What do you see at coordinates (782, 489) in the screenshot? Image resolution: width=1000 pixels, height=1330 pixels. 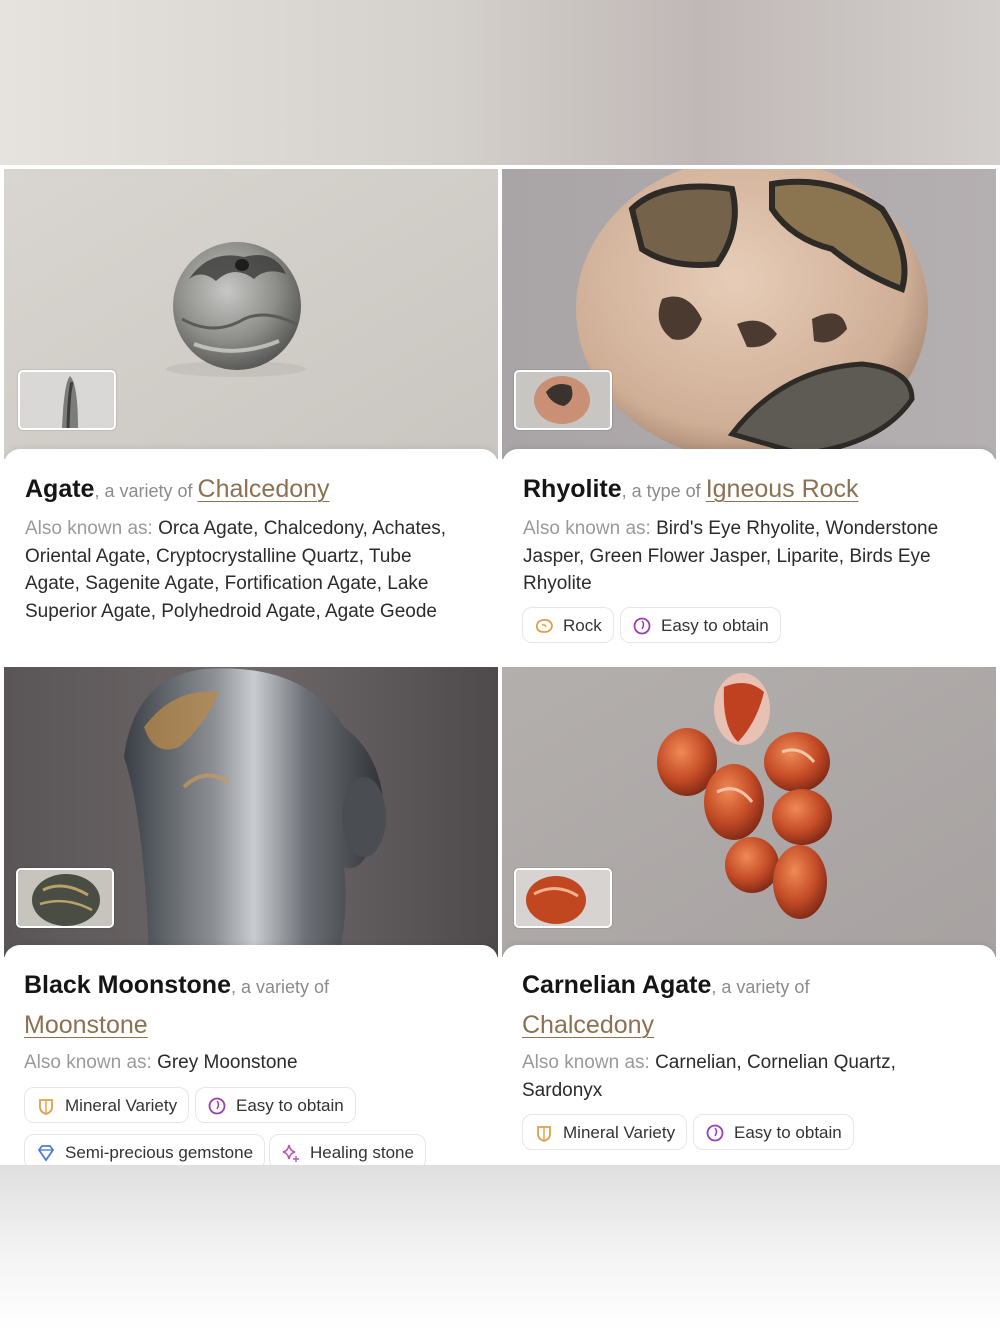 I see `parent-link: Igneous Rock` at bounding box center [782, 489].